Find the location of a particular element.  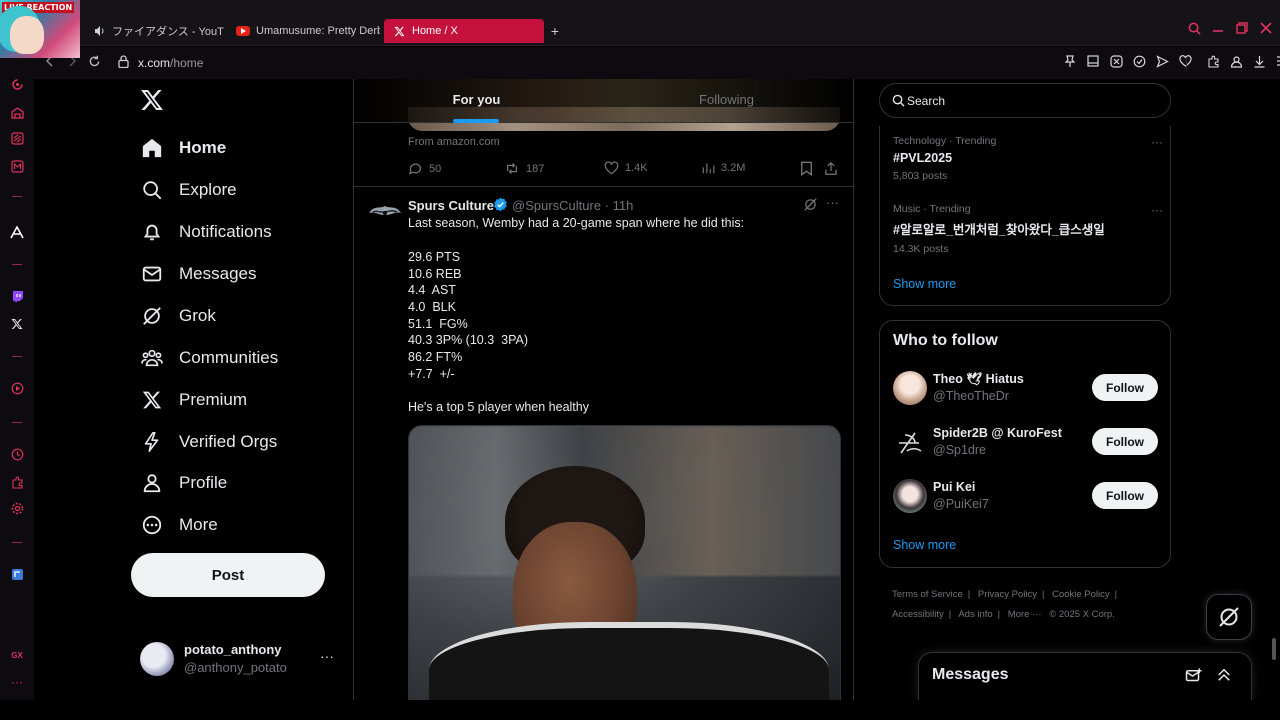

history-icon is located at coordinates (17, 456).